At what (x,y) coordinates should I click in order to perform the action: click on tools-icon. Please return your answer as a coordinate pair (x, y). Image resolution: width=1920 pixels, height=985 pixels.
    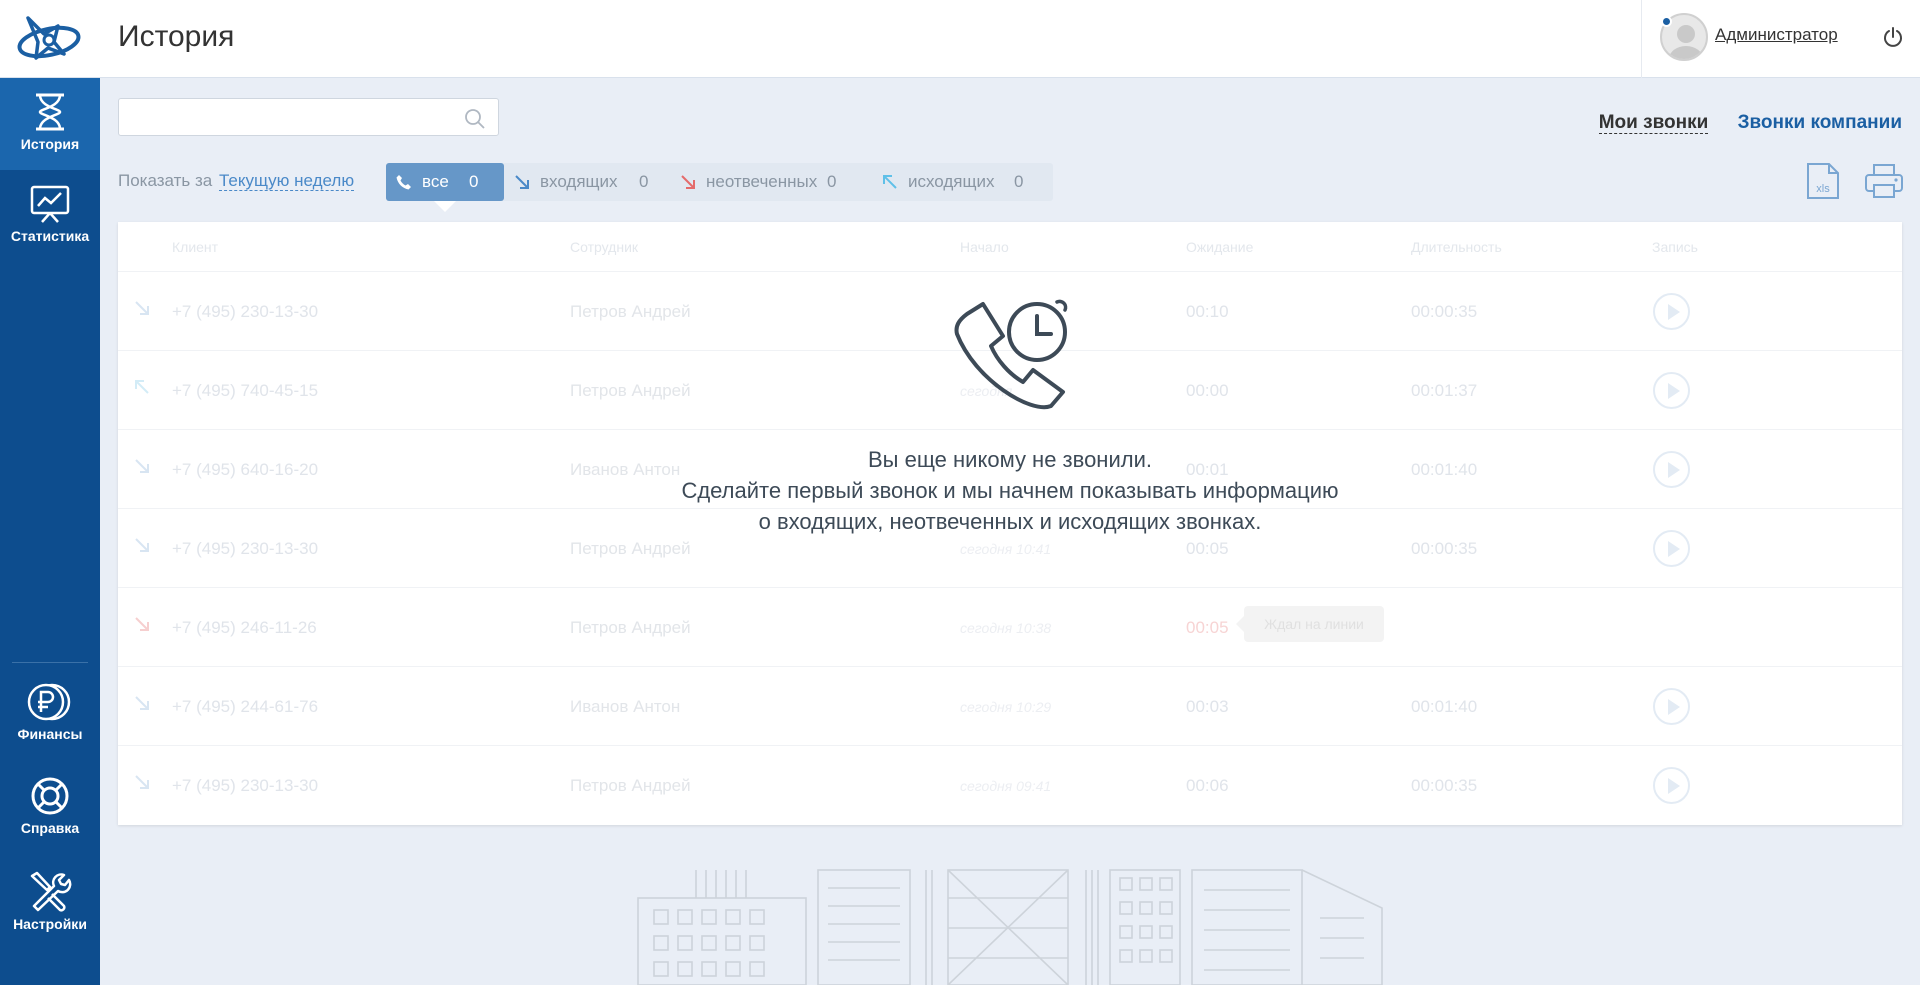
    Looking at the image, I should click on (51, 891).